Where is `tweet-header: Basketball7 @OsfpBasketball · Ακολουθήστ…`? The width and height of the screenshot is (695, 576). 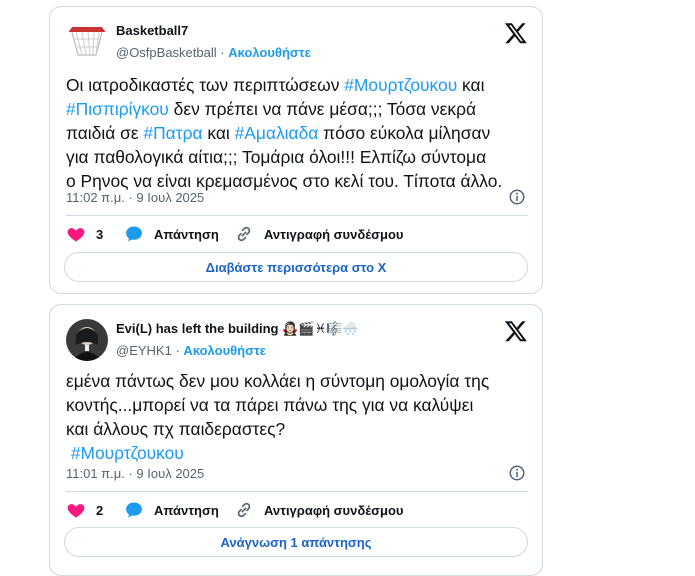 tweet-header: Basketball7 @OsfpBasketball · Ακολουθήστ… is located at coordinates (297, 43).